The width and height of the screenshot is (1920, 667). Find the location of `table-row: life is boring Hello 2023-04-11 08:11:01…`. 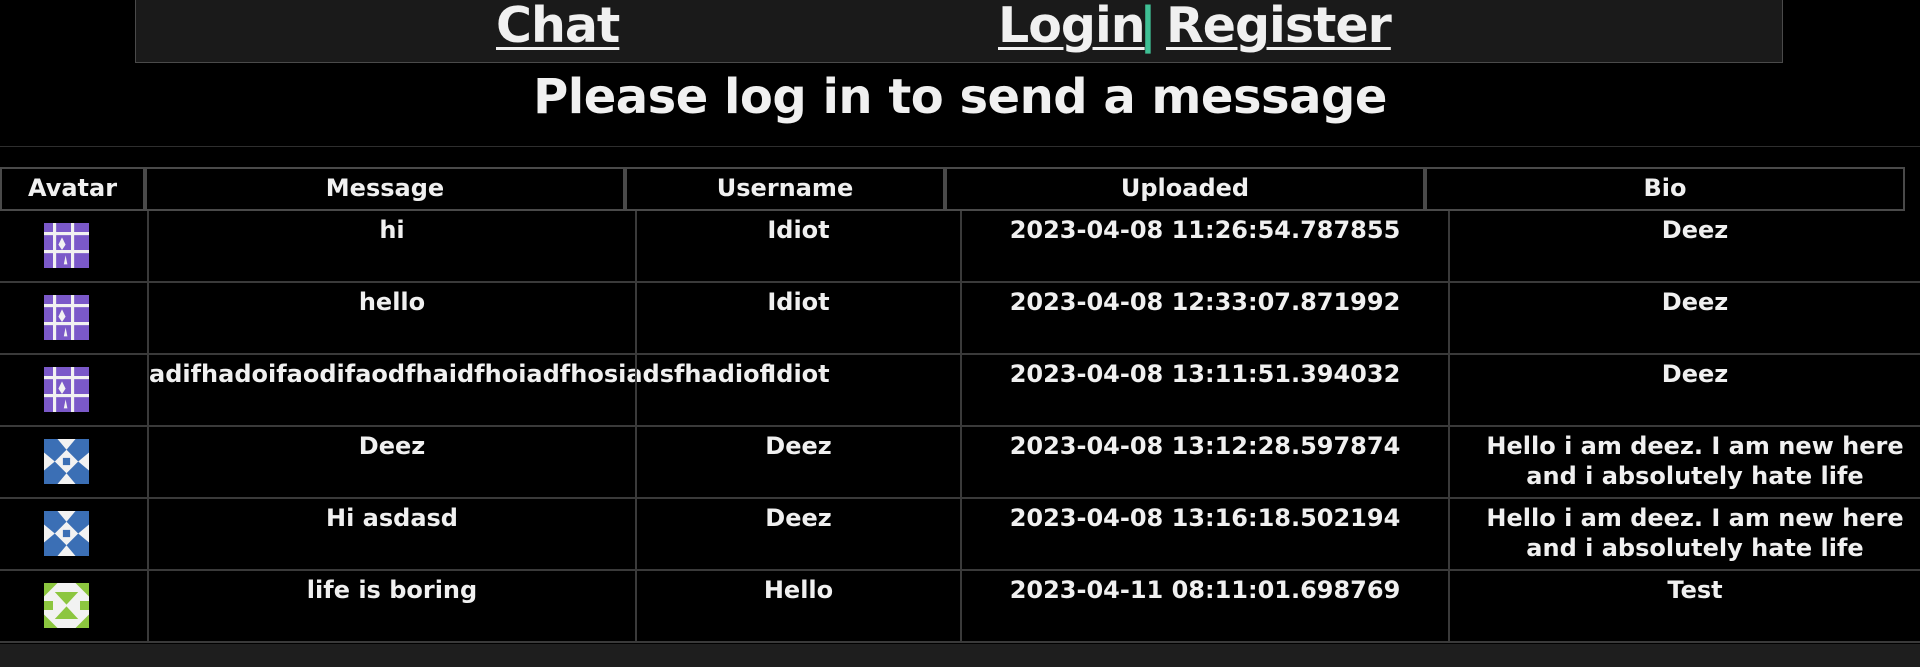

table-row: life is boring Hello 2023-04-11 08:11:01… is located at coordinates (960, 607).